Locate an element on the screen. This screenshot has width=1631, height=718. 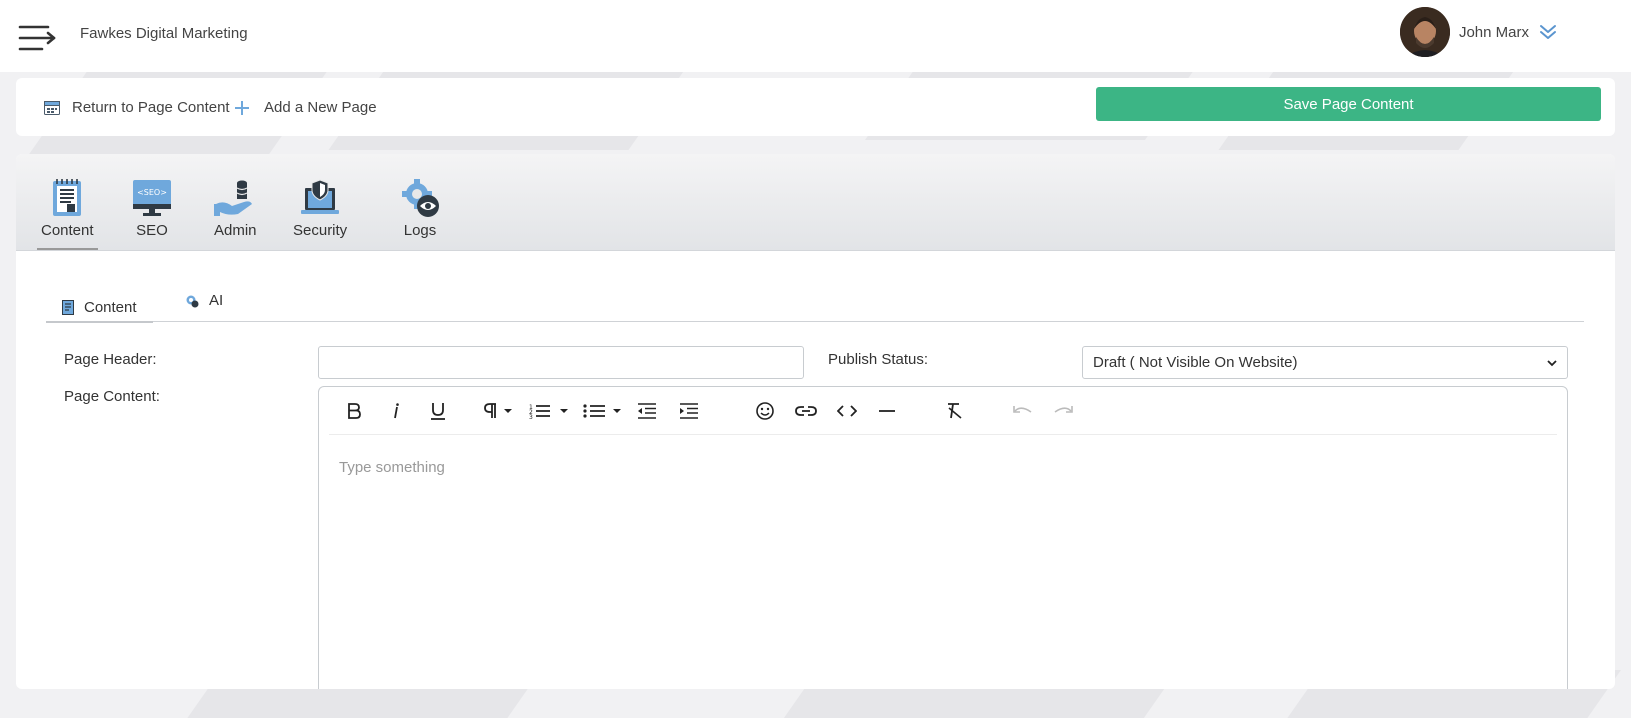
code-icon is located at coordinates (847, 411).